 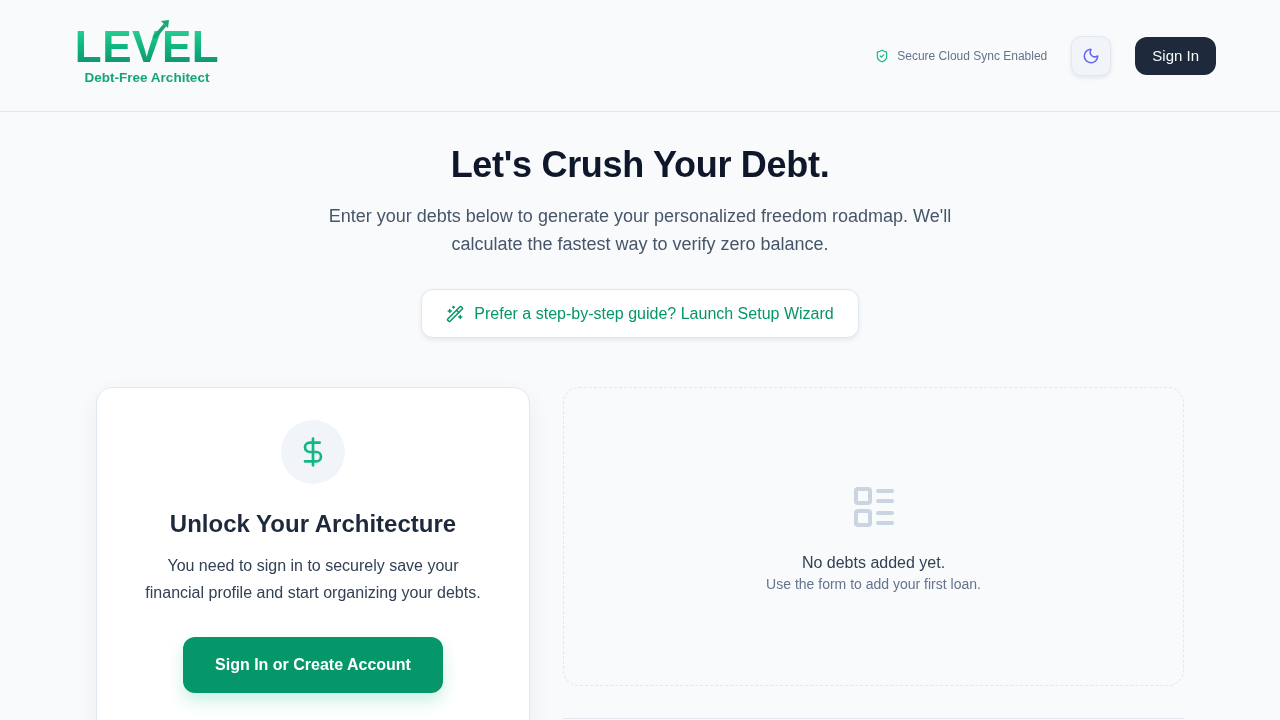 I want to click on page-title: Let's Crush Your Debt., so click(x=640, y=165).